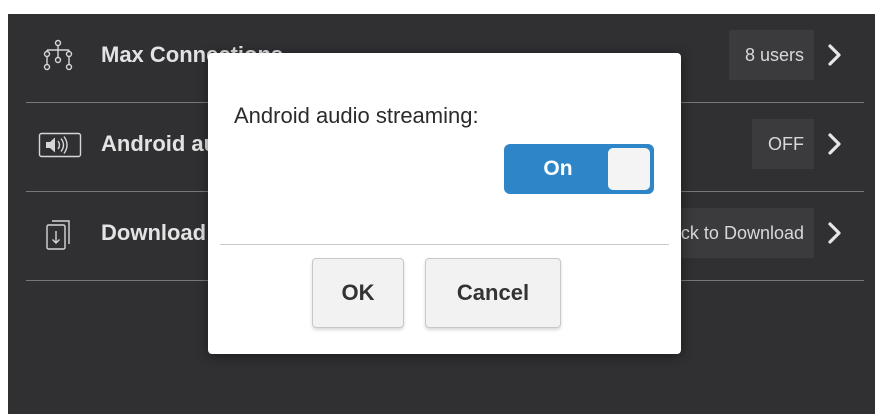 This screenshot has height=414, width=875. Describe the element at coordinates (783, 144) in the screenshot. I see `setting-value: OFF` at that location.